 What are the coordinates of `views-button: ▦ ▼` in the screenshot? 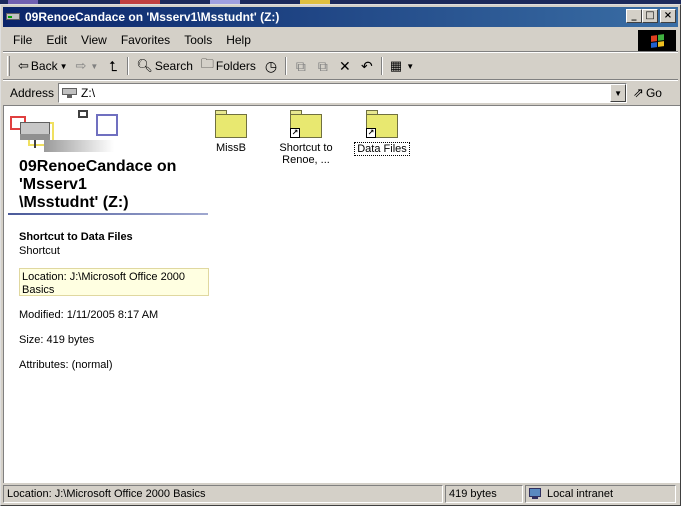 It's located at (402, 66).